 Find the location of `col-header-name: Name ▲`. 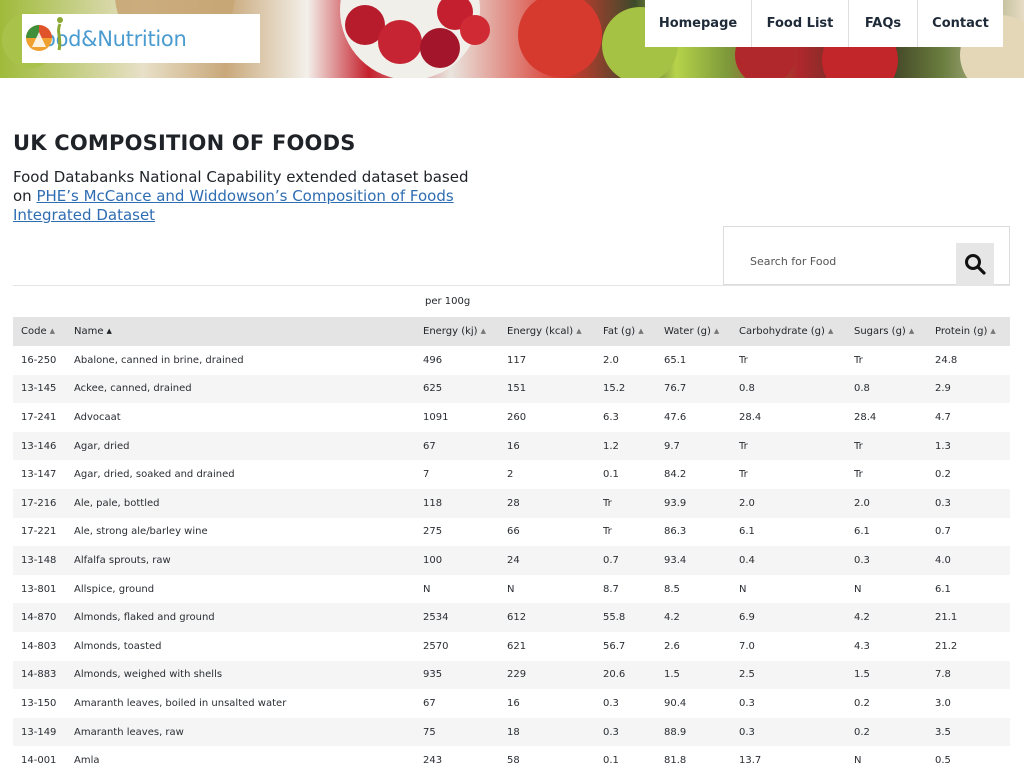

col-header-name: Name ▲ is located at coordinates (240, 331).